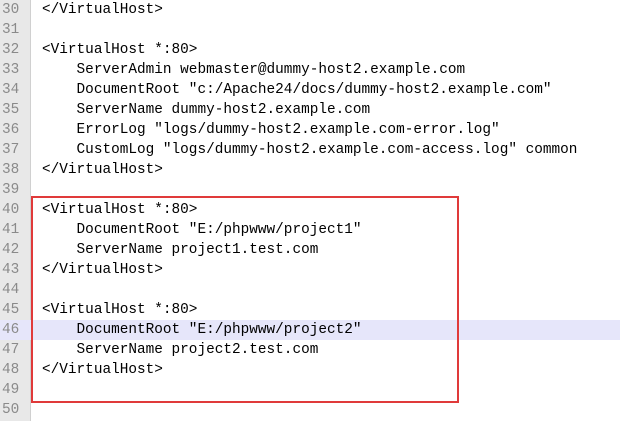 This screenshot has width=620, height=421. What do you see at coordinates (180, 350) in the screenshot?
I see `line-text: ServerName project2.test.com` at bounding box center [180, 350].